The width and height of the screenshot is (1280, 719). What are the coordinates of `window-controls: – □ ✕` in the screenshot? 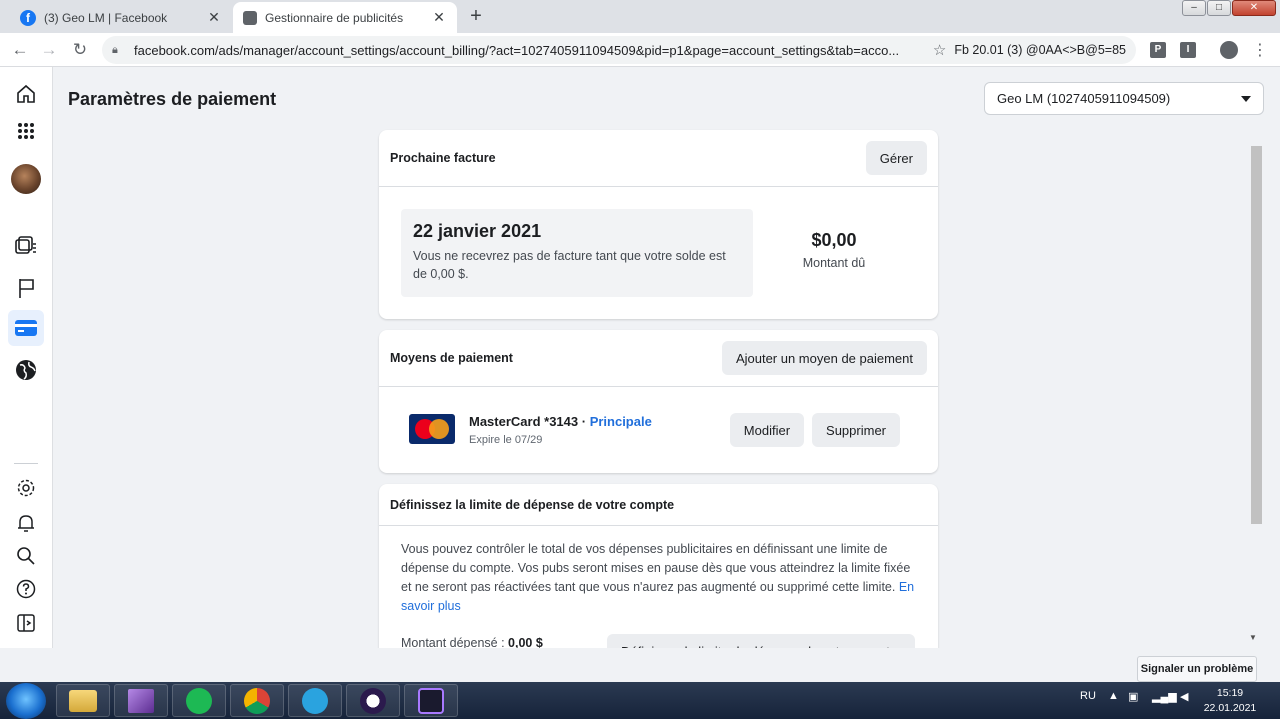 It's located at (1228, 9).